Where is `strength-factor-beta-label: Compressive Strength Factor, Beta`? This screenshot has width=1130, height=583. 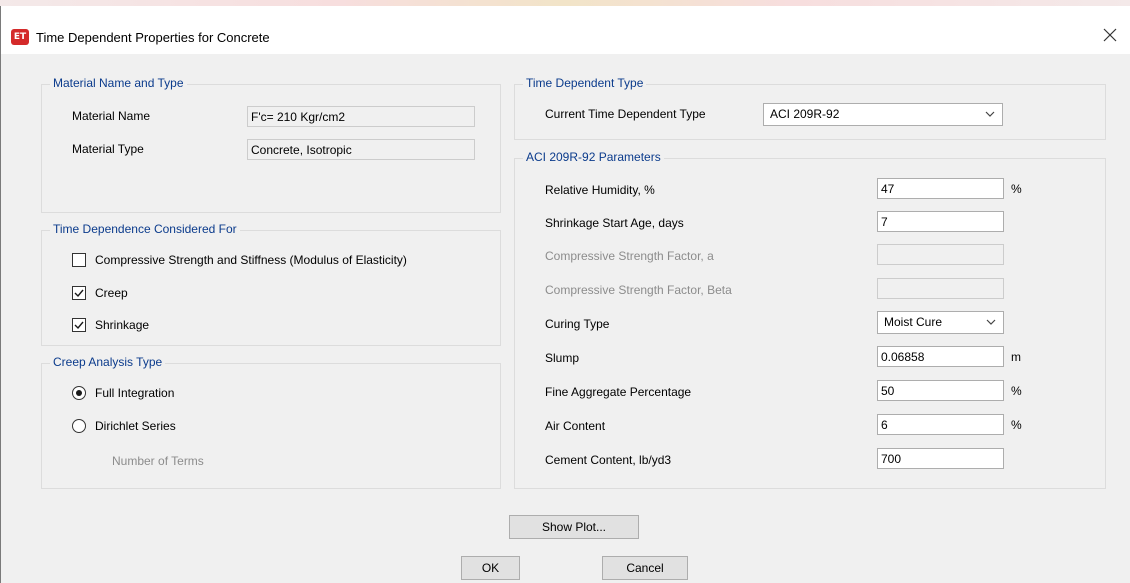
strength-factor-beta-label: Compressive Strength Factor, Beta is located at coordinates (638, 290).